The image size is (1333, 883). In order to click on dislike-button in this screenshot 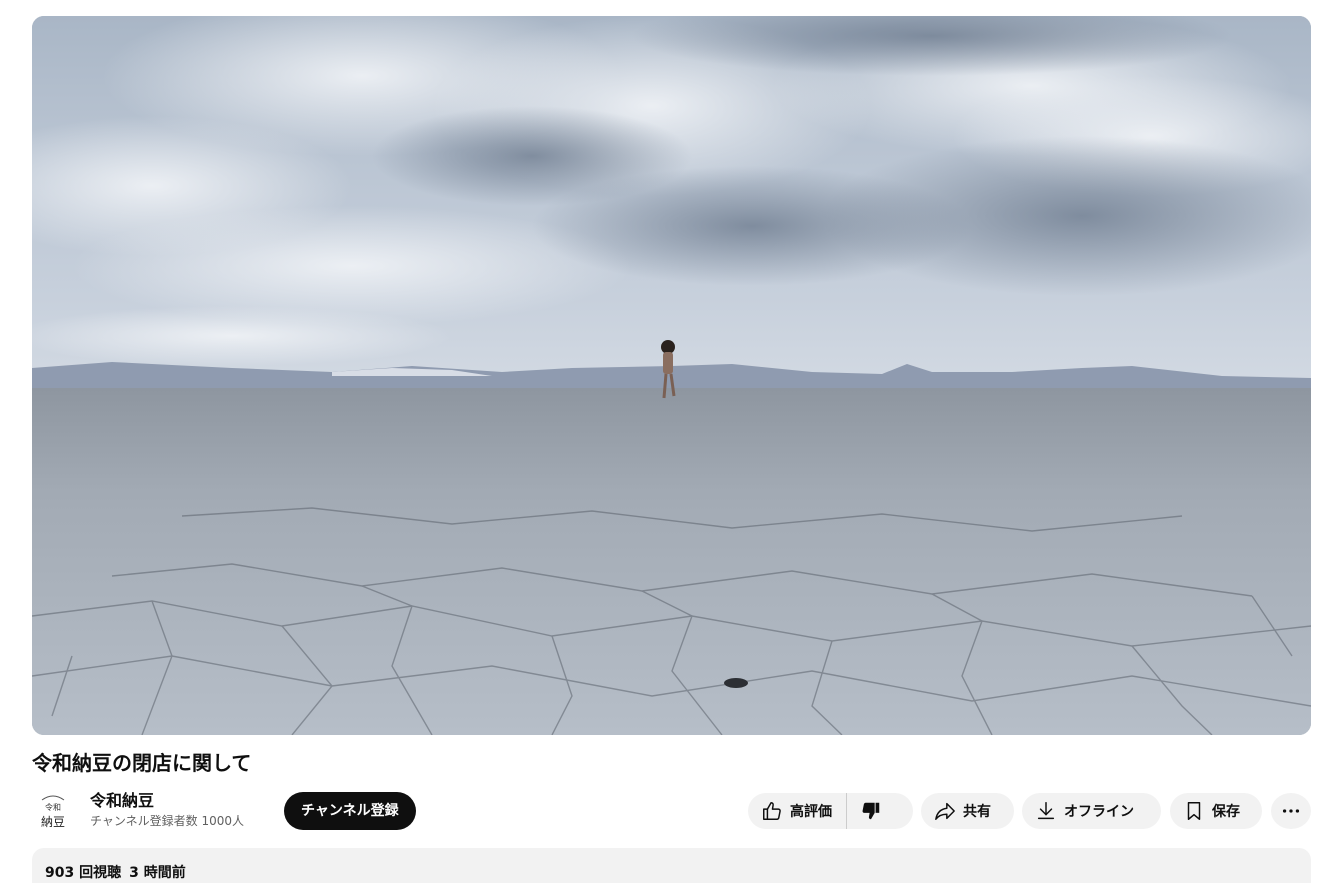, I will do `click(872, 811)`.